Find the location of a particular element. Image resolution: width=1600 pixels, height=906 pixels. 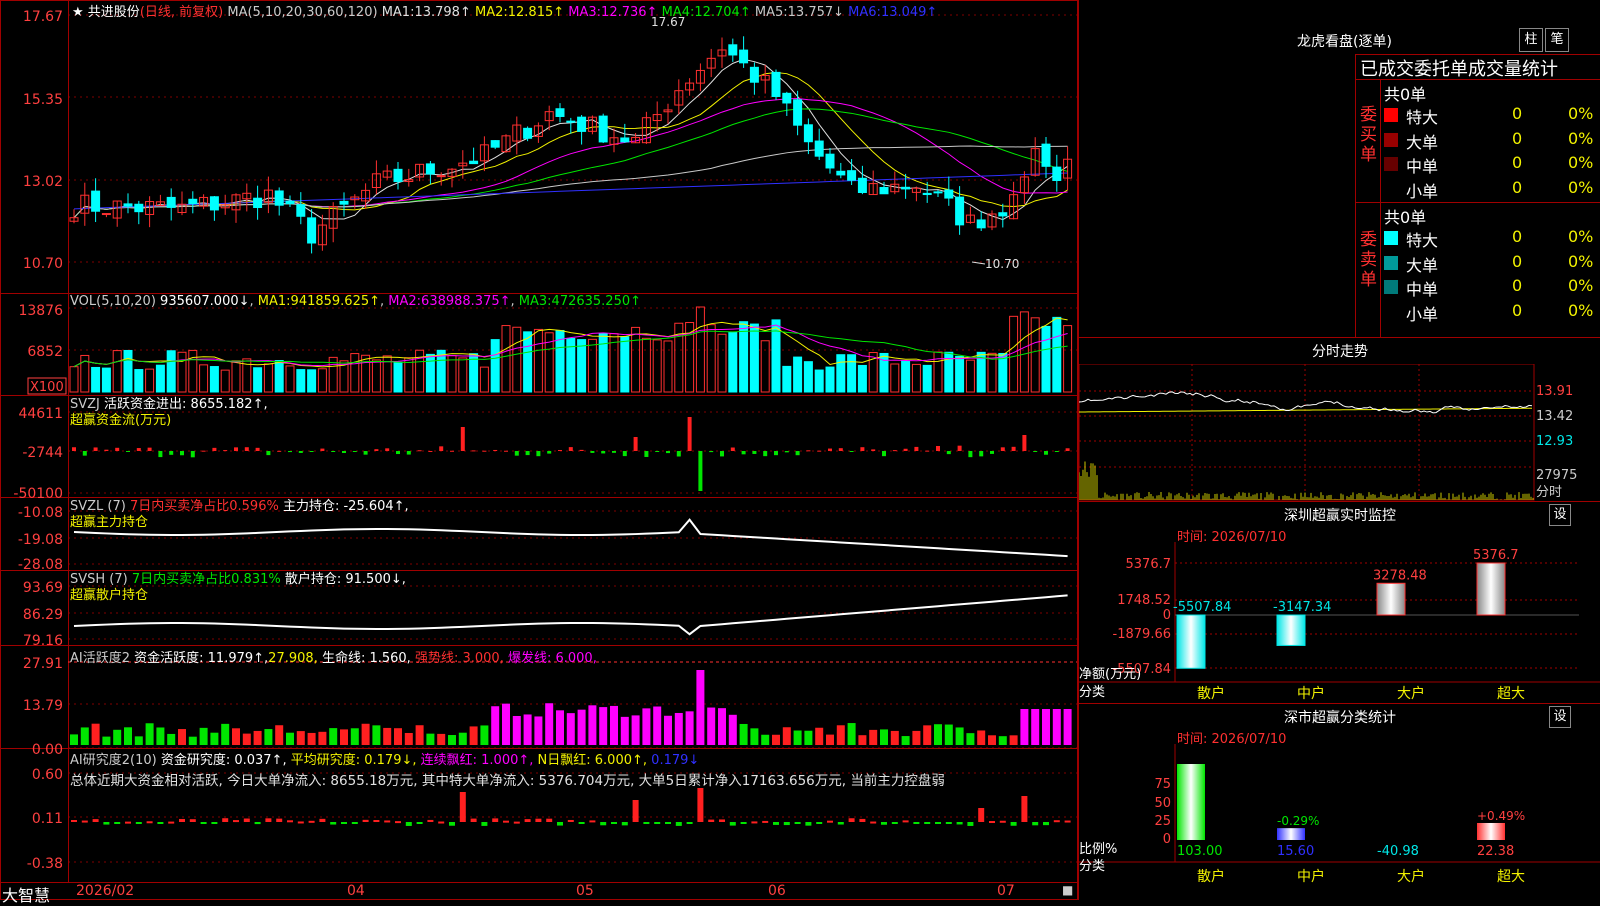

net-flow-label: -3147.34 is located at coordinates (1302, 607).